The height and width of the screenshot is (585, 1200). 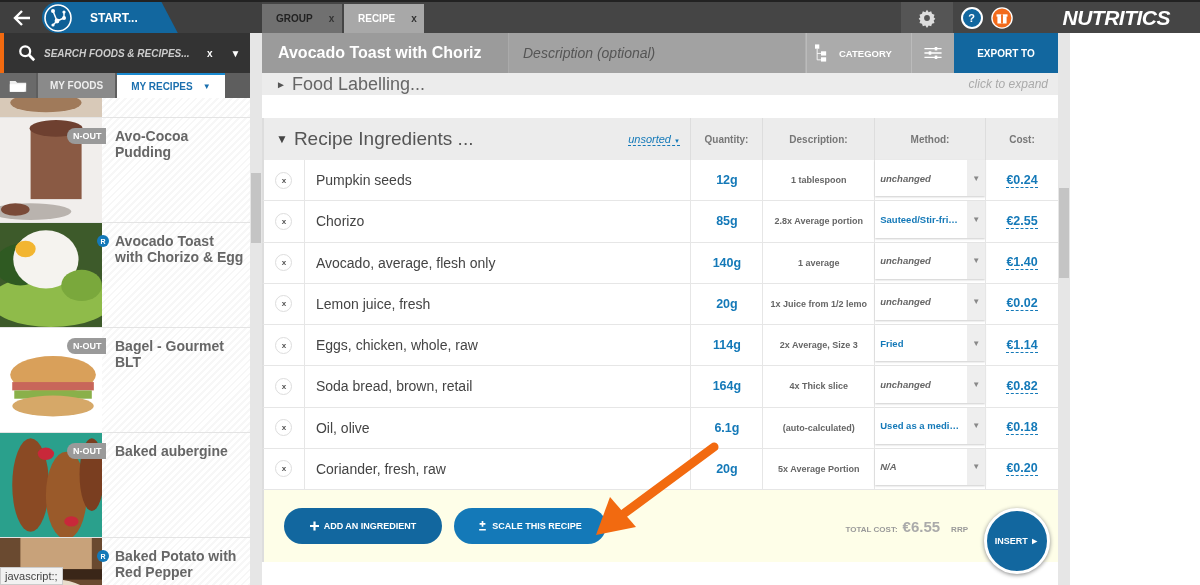 I want to click on ingredient-name: Avocado, average, flesh only, so click(x=405, y=263).